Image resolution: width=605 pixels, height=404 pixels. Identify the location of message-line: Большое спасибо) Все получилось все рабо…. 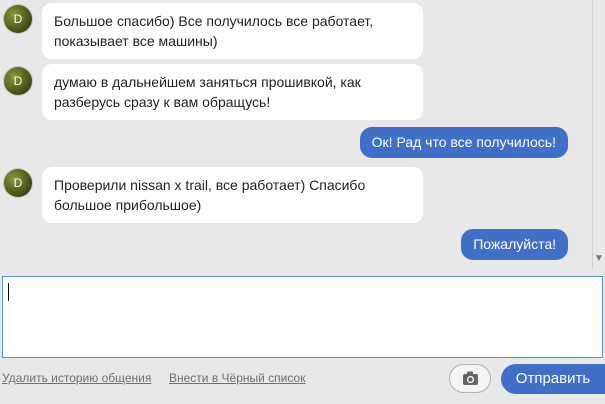
(214, 21).